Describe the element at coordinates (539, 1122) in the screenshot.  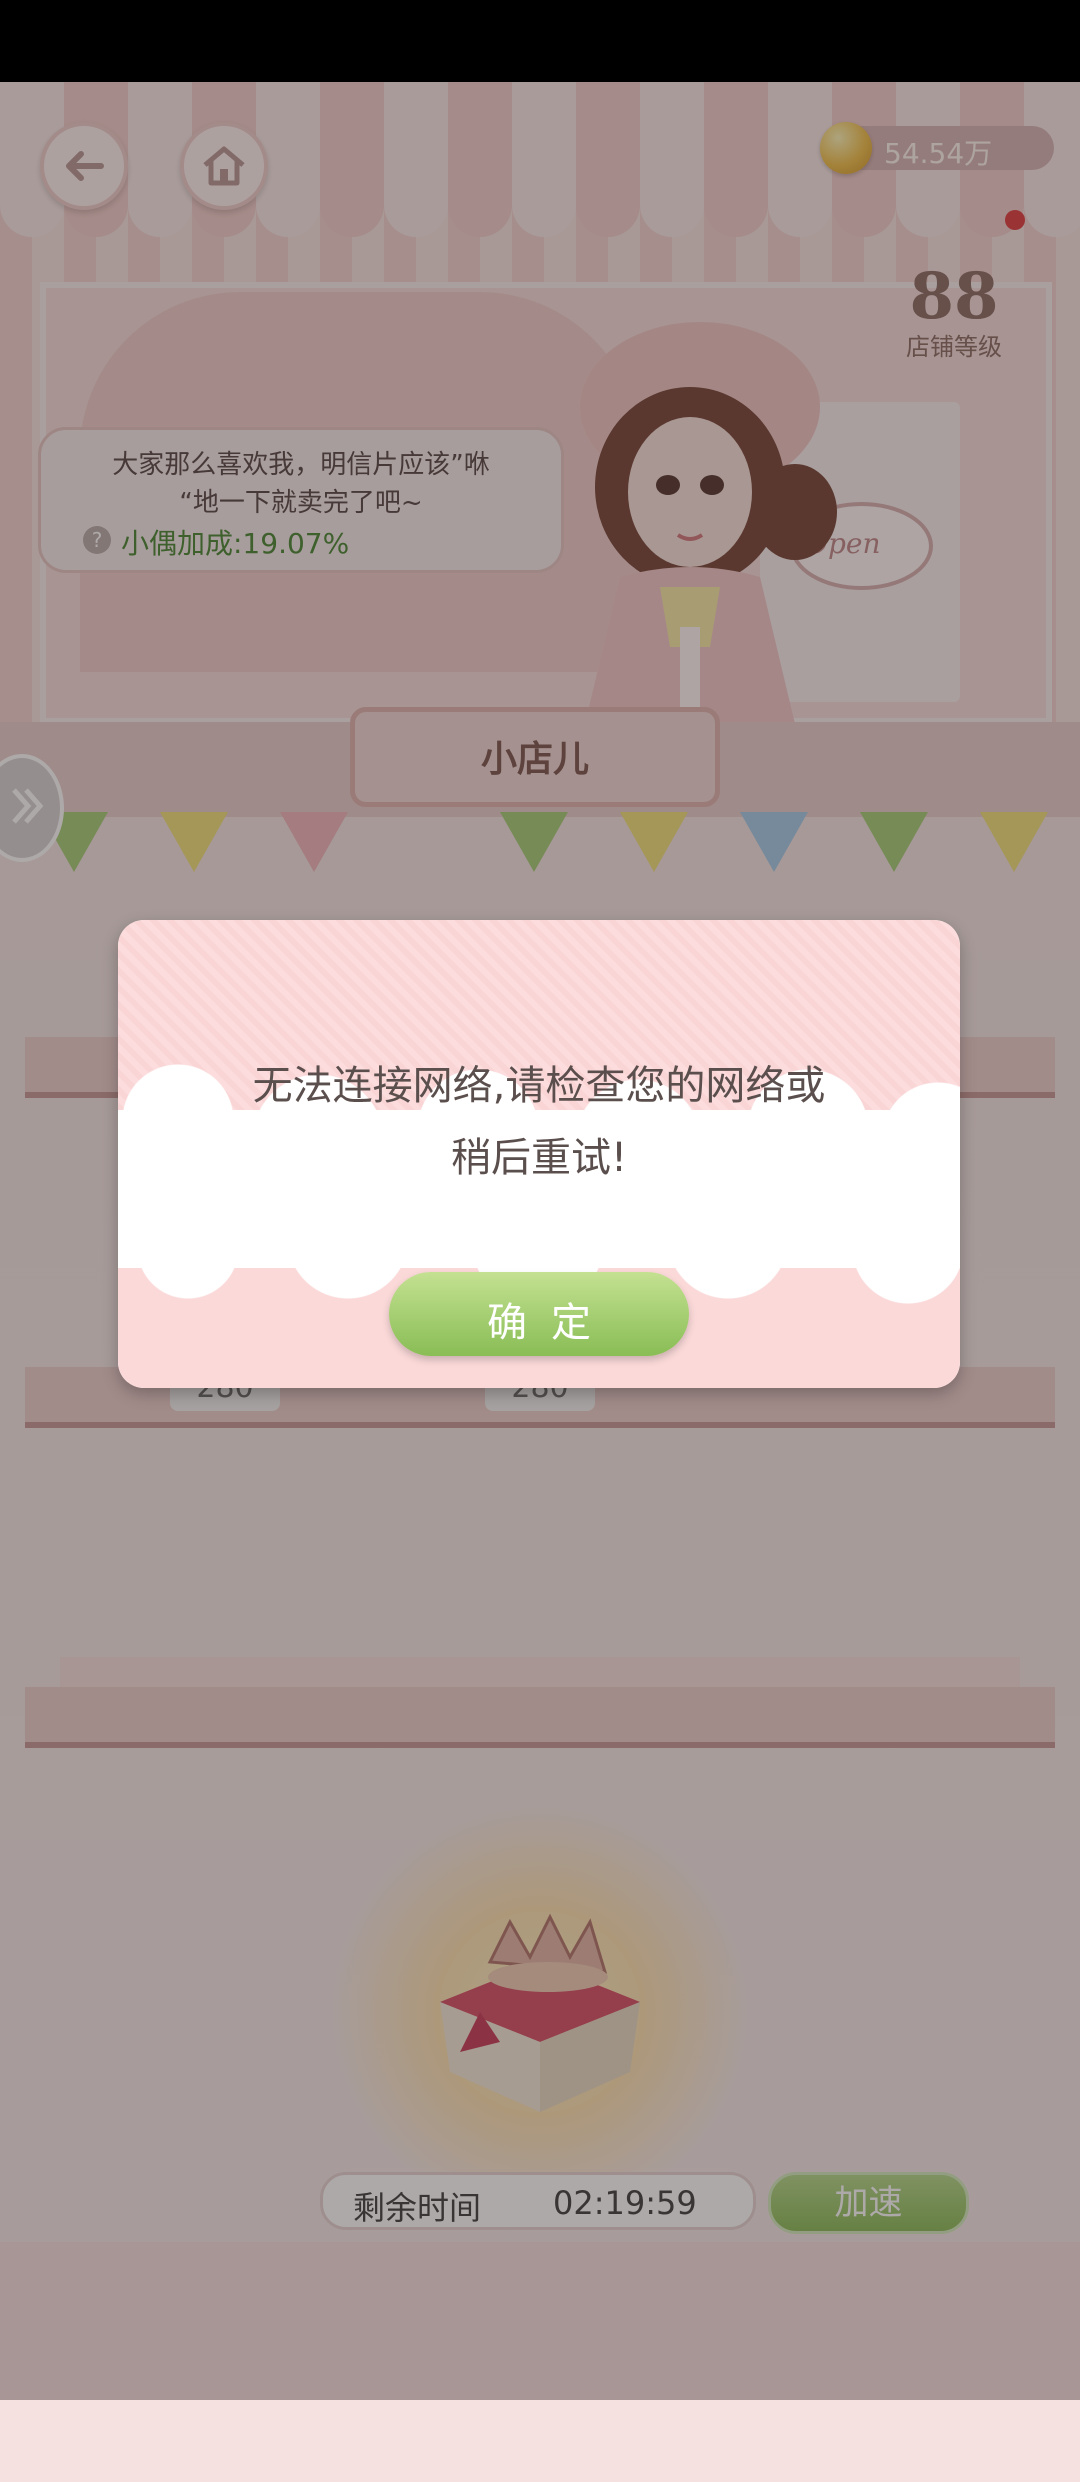
I see `dialog-message: 无法连接网络,请检查您的网络或 稍后重试!` at that location.